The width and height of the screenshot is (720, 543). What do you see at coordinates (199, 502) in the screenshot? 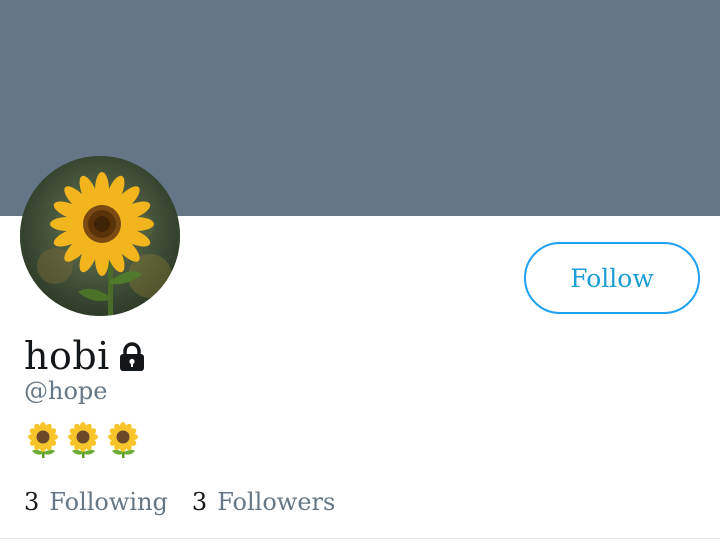
I see `followers-count: 3` at bounding box center [199, 502].